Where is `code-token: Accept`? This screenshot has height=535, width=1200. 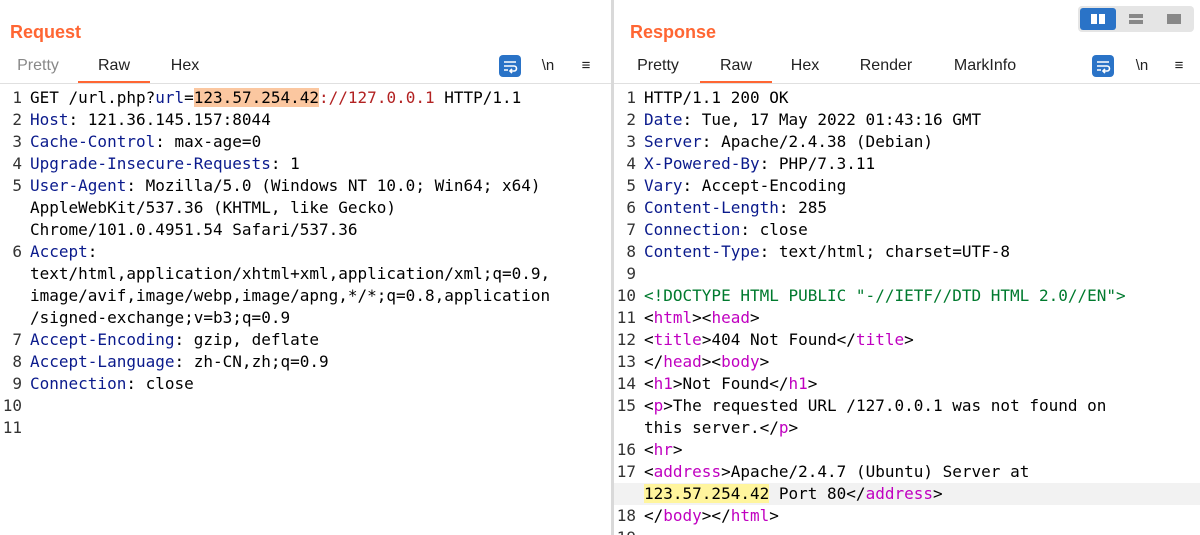
code-token: Accept is located at coordinates (59, 251).